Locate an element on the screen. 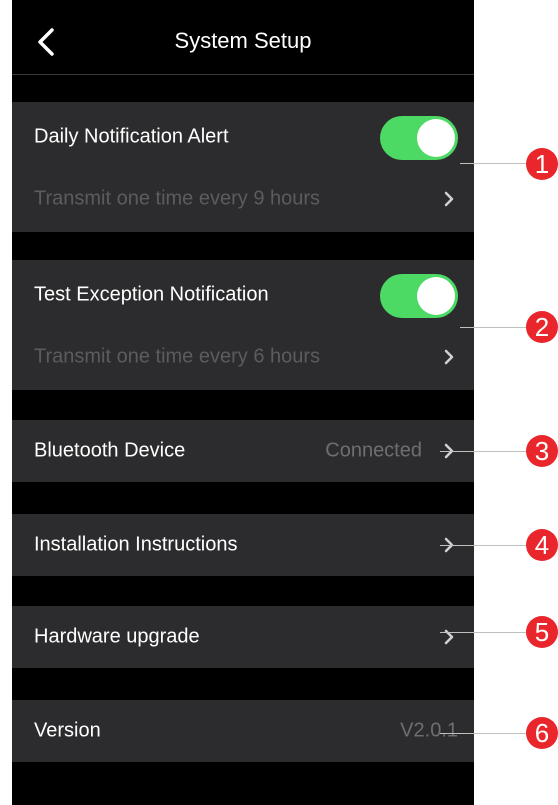 Image resolution: width=558 pixels, height=805 pixels. version-label: Version is located at coordinates (67, 730).